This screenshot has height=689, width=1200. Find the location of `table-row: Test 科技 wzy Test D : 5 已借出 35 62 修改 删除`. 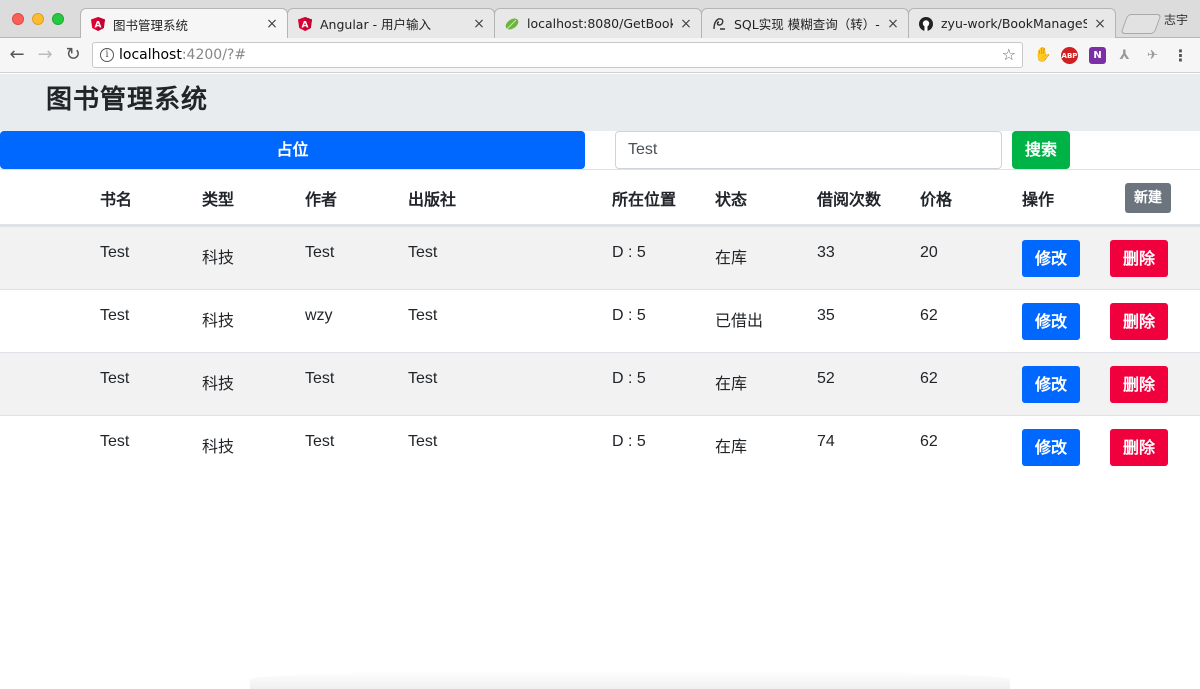

table-row: Test 科技 wzy Test D : 5 已借出 35 62 修改 删除 is located at coordinates (600, 321).